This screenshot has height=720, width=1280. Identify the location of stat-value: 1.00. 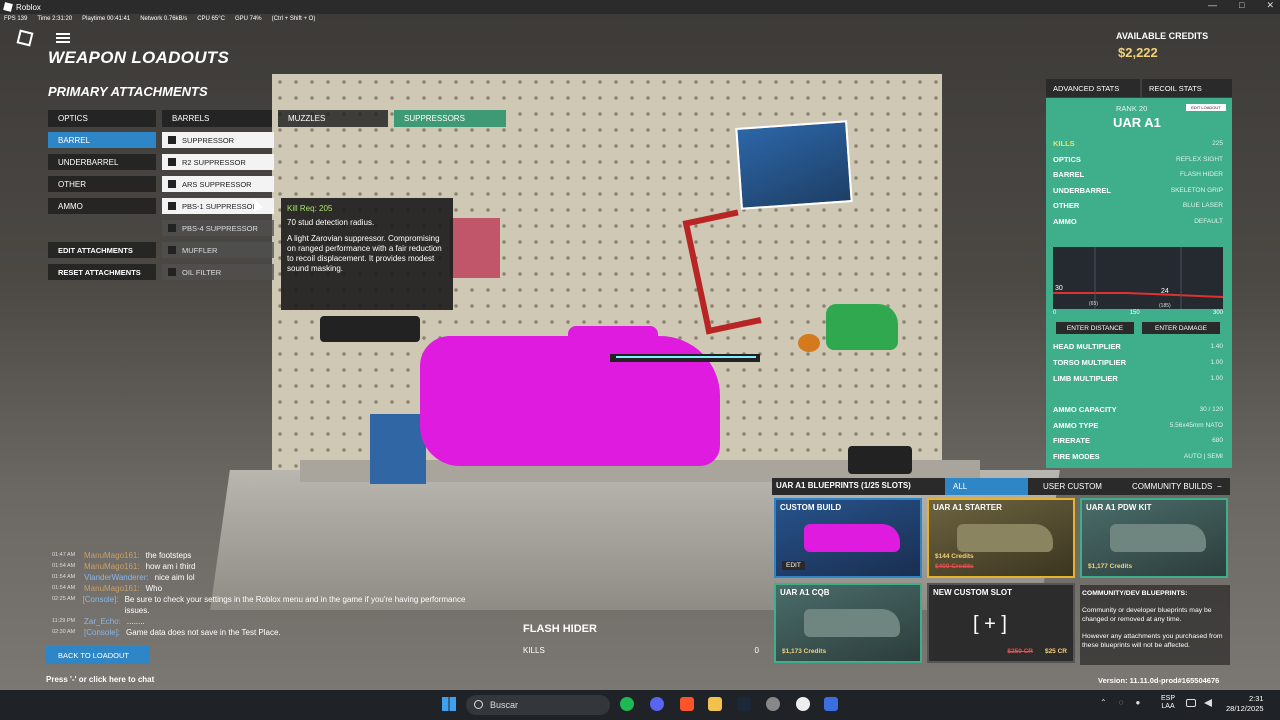
(1216, 362).